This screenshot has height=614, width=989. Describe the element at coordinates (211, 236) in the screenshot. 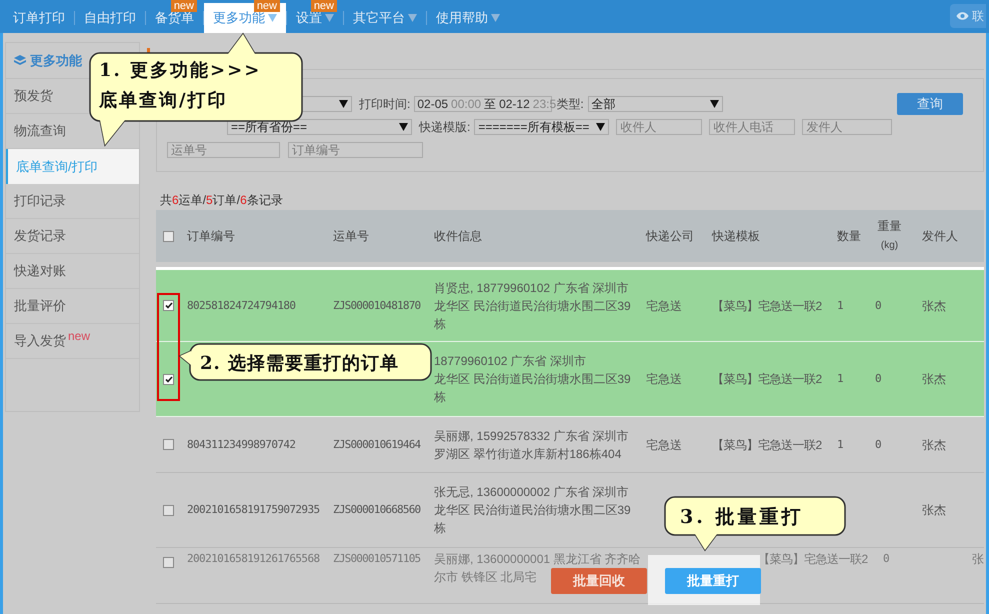

I see `column-header: 订单编号` at that location.